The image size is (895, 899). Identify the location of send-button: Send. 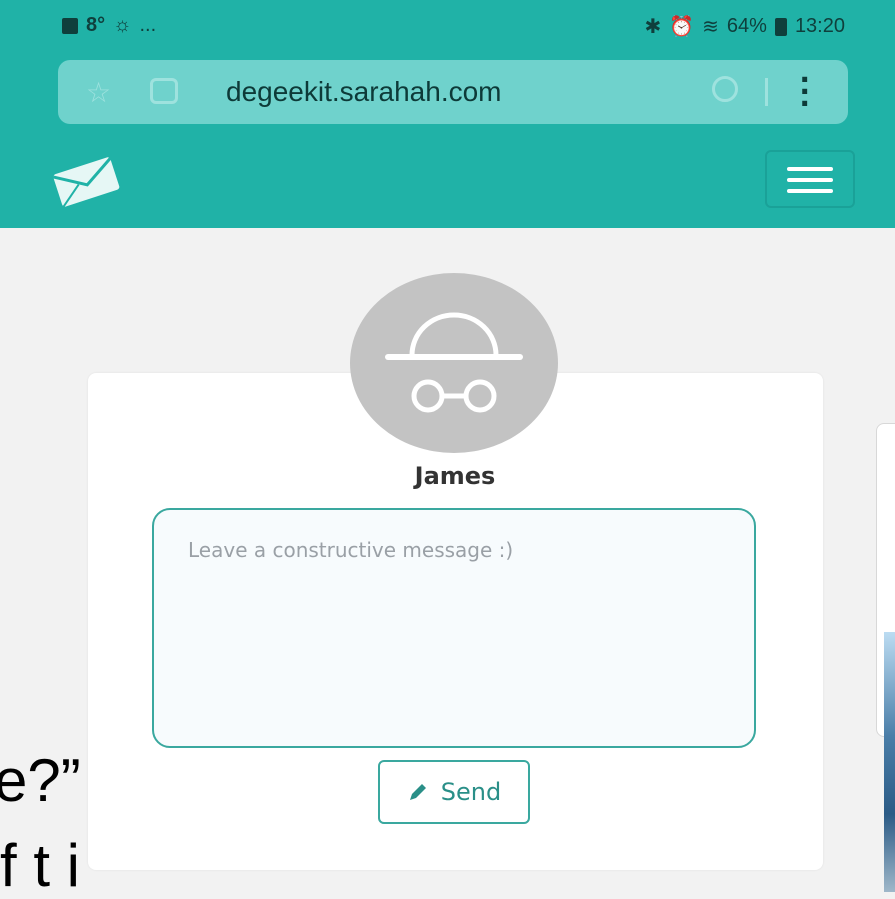
(454, 792).